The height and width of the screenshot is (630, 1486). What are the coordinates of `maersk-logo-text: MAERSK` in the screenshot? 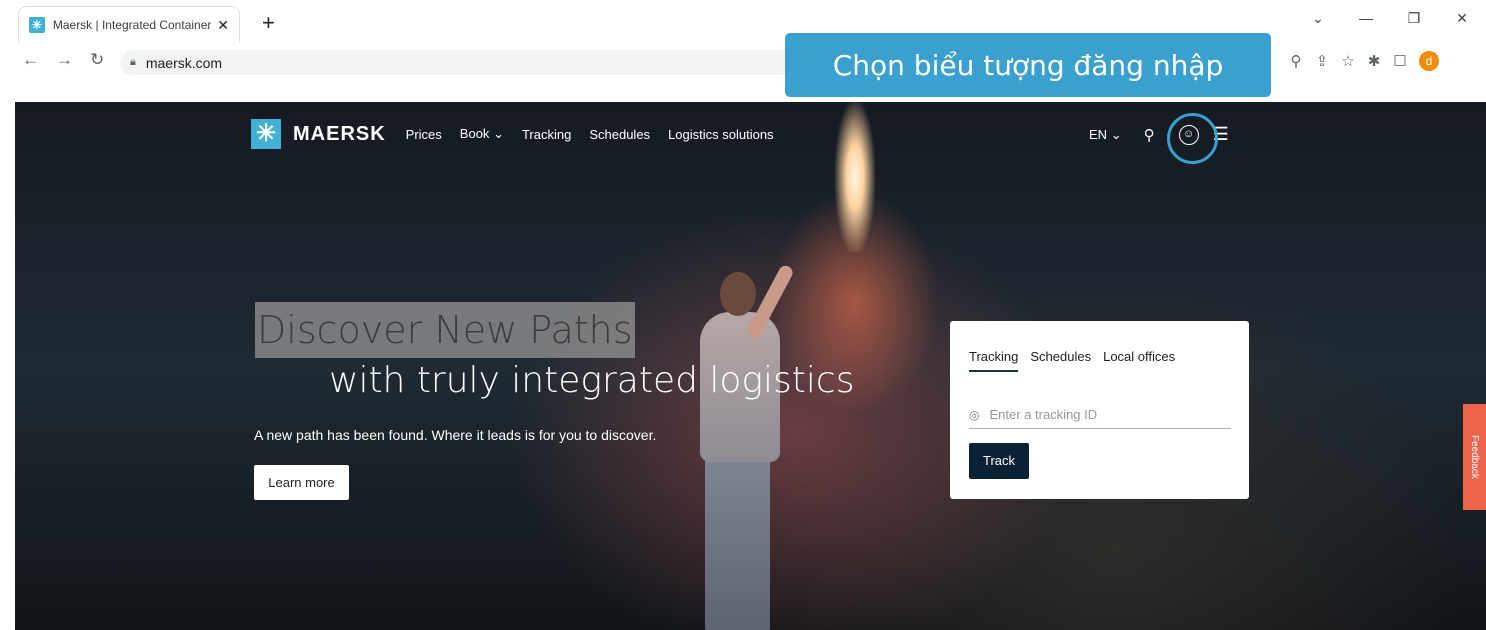 It's located at (339, 134).